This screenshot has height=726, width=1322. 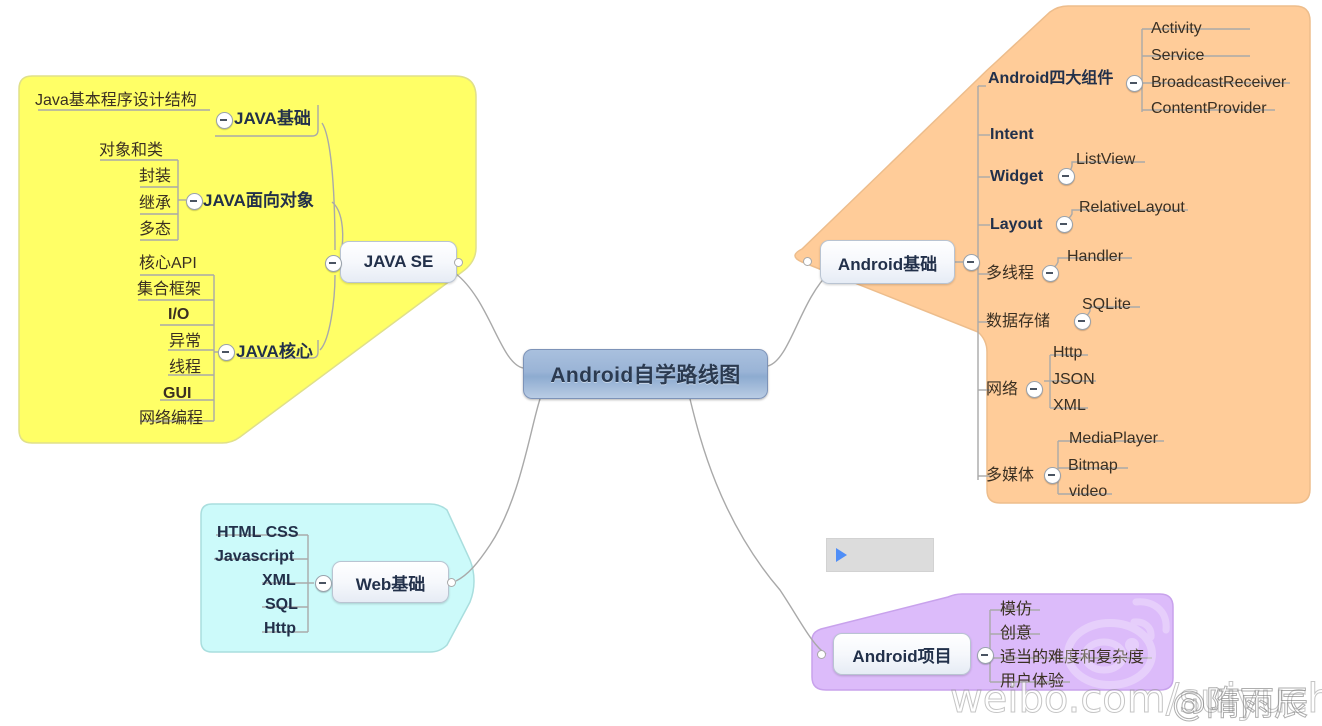 What do you see at coordinates (337, 225) in the screenshot?
I see `link-javase-mianxiang` at bounding box center [337, 225].